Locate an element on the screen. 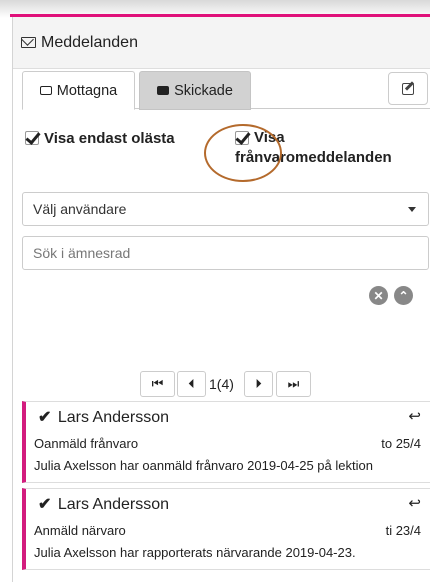  message-date: to 25/4 is located at coordinates (401, 443).